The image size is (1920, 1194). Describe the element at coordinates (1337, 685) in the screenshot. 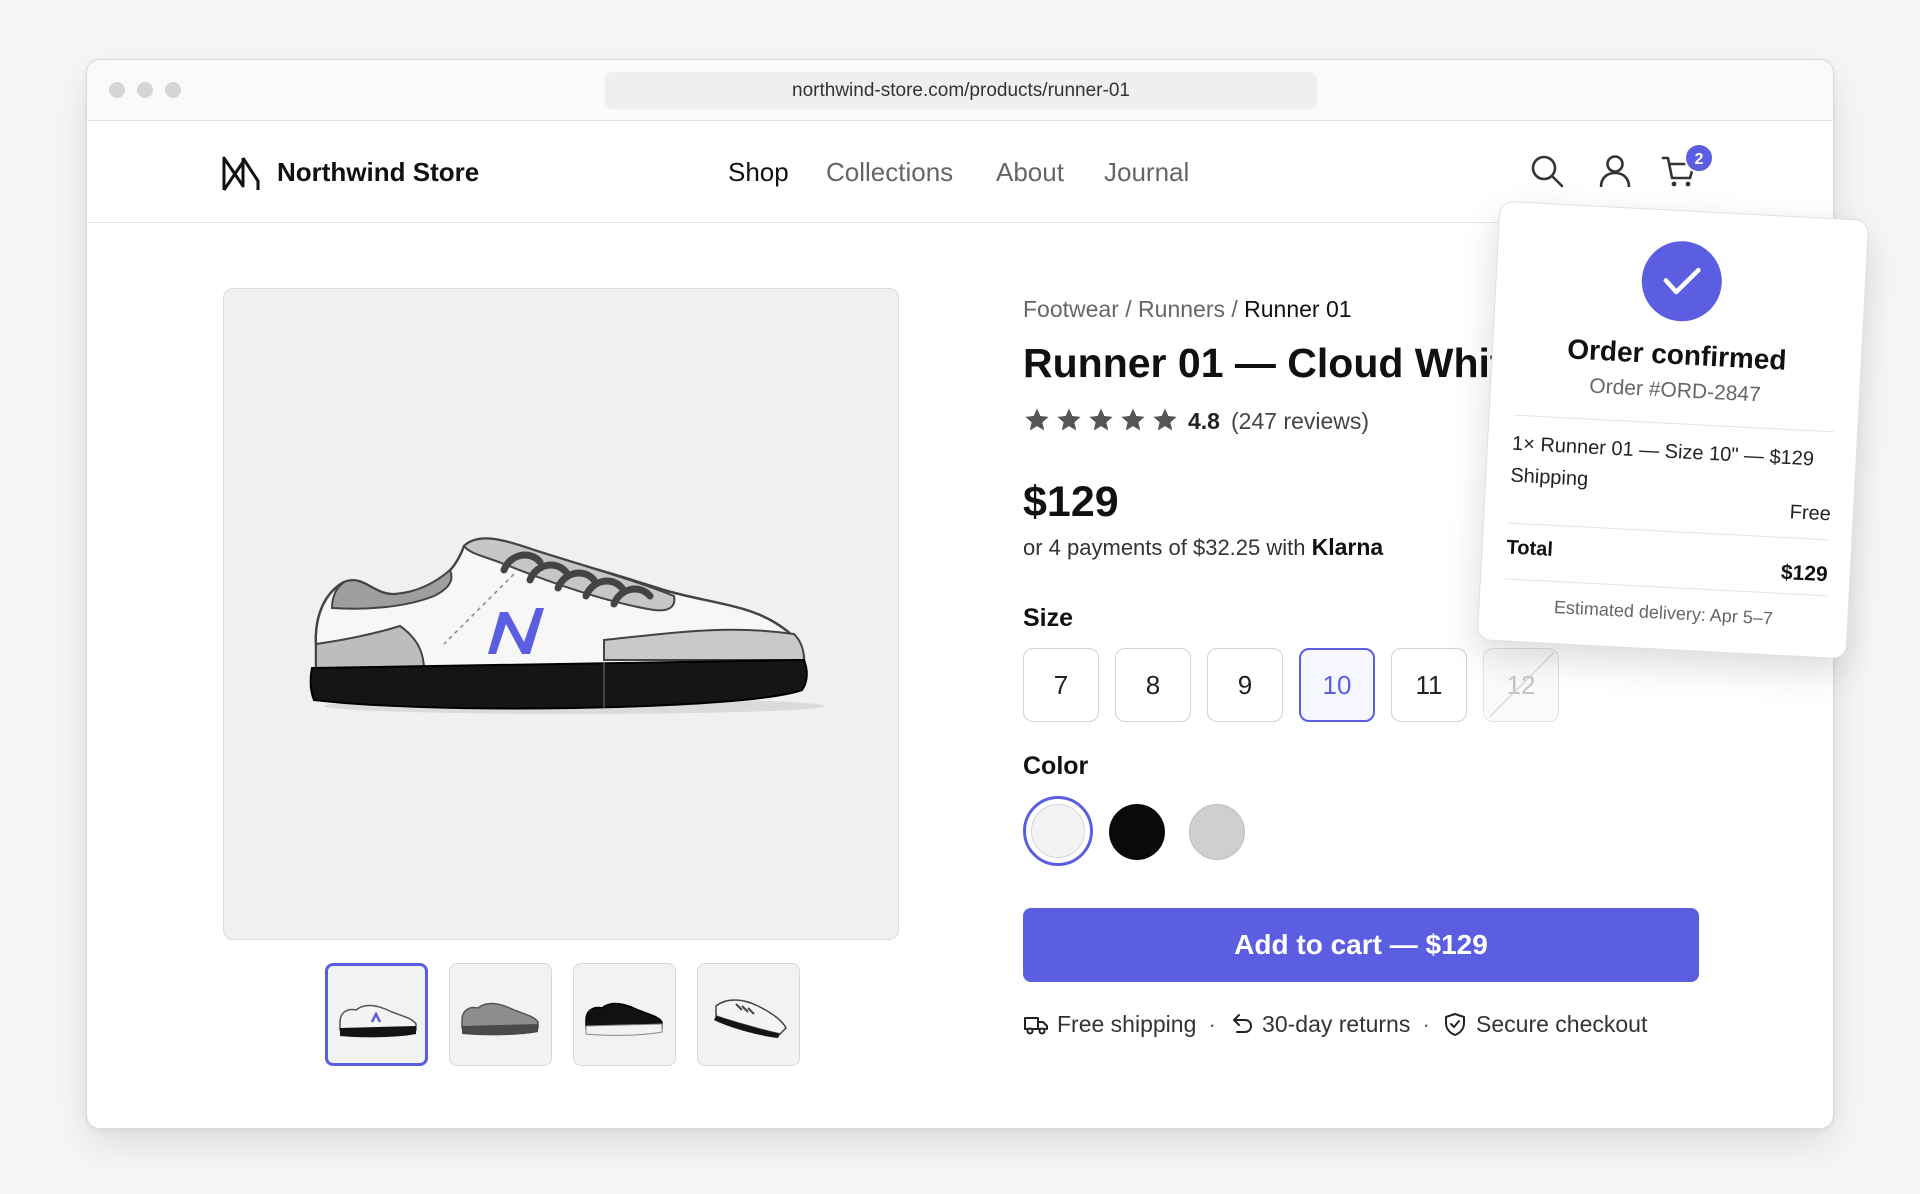

I see `size-option-10-selected: 10` at that location.